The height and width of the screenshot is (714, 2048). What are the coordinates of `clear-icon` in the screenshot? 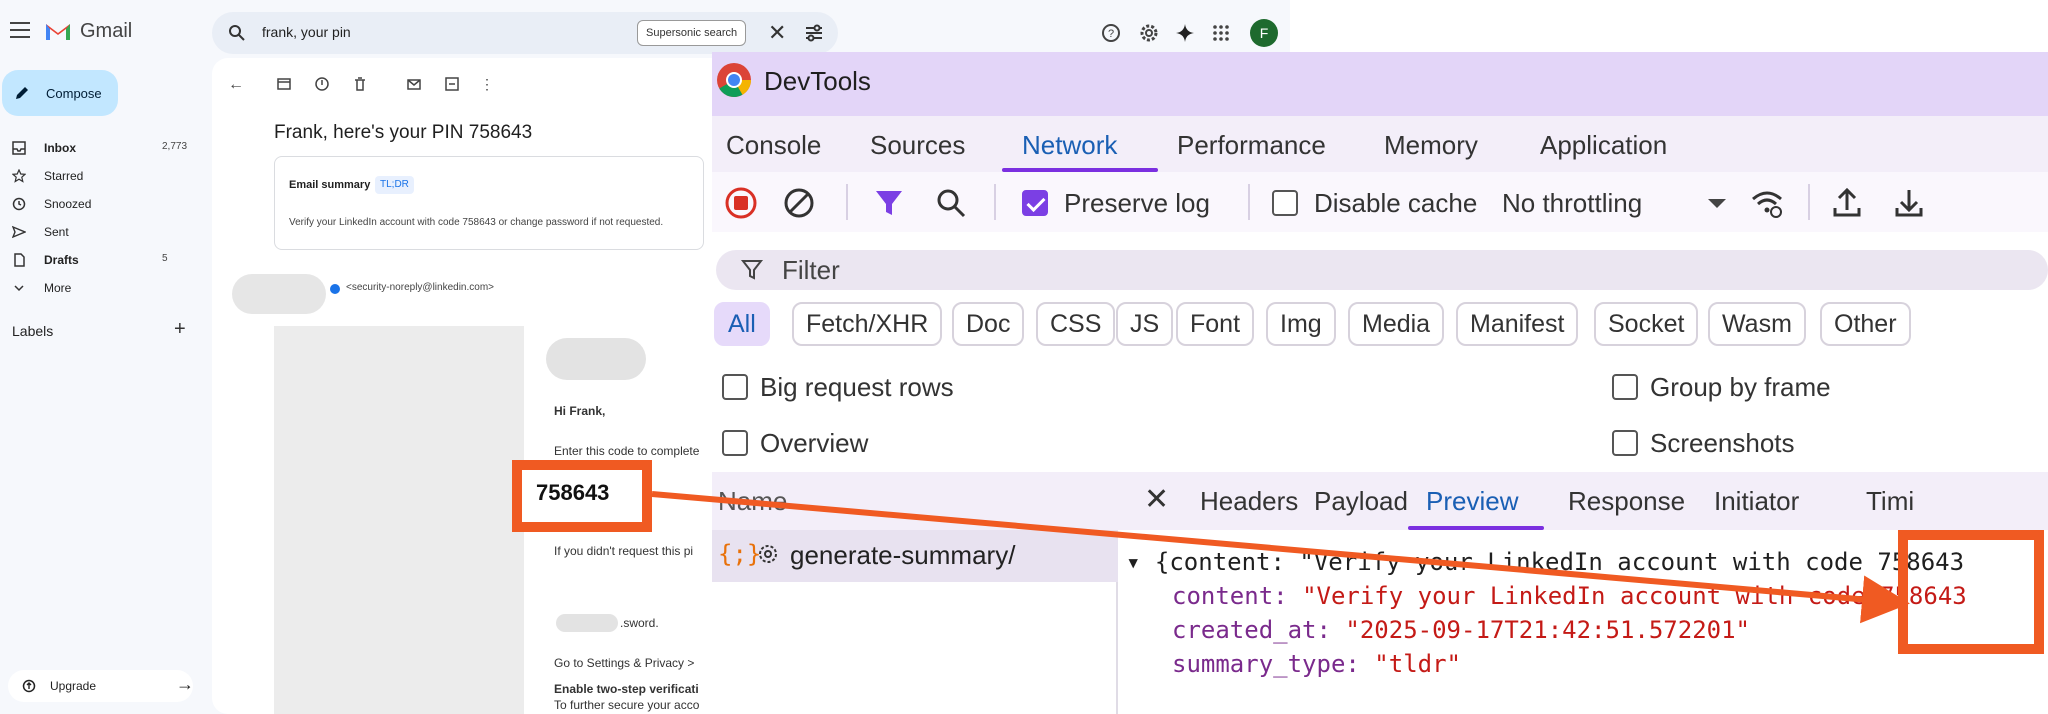 It's located at (799, 203).